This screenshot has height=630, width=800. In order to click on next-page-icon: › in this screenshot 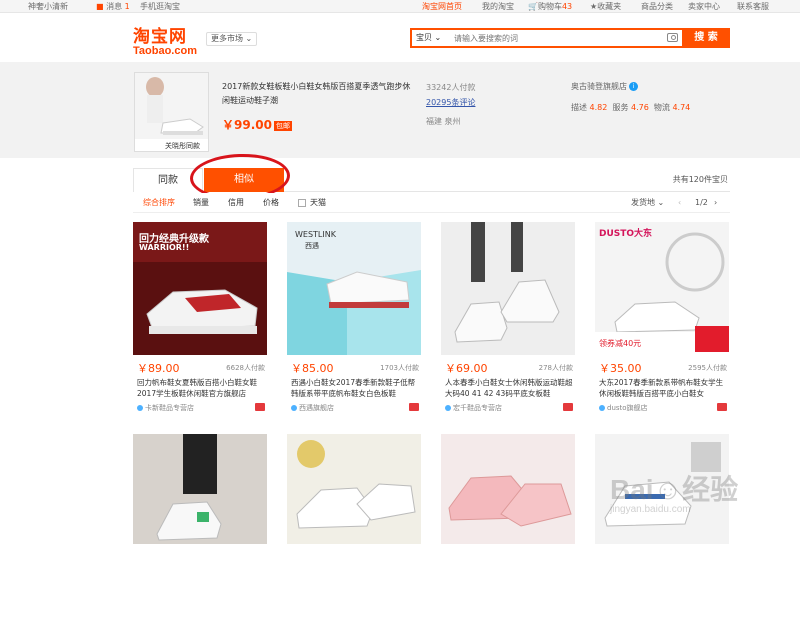, I will do `click(715, 203)`.